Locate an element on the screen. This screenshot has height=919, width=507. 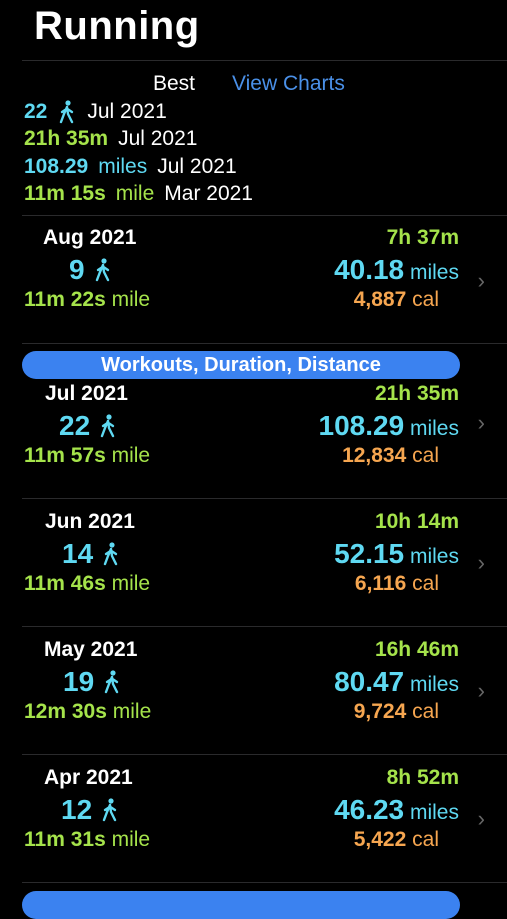
workout-count: 14 is located at coordinates (91, 554).